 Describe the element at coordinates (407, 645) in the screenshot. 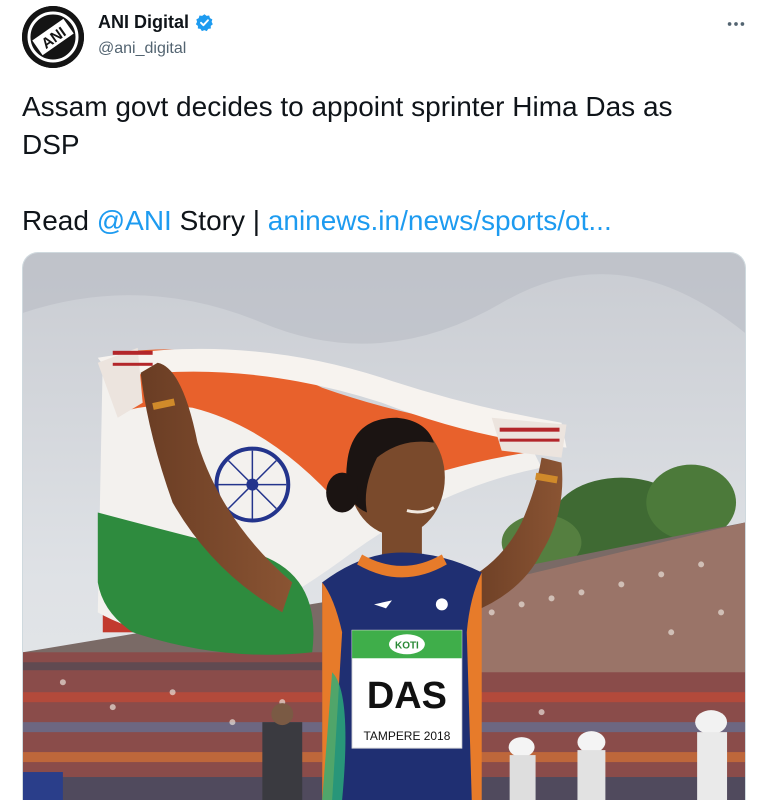

I see `bib-sponsor-label: KOTI` at that location.